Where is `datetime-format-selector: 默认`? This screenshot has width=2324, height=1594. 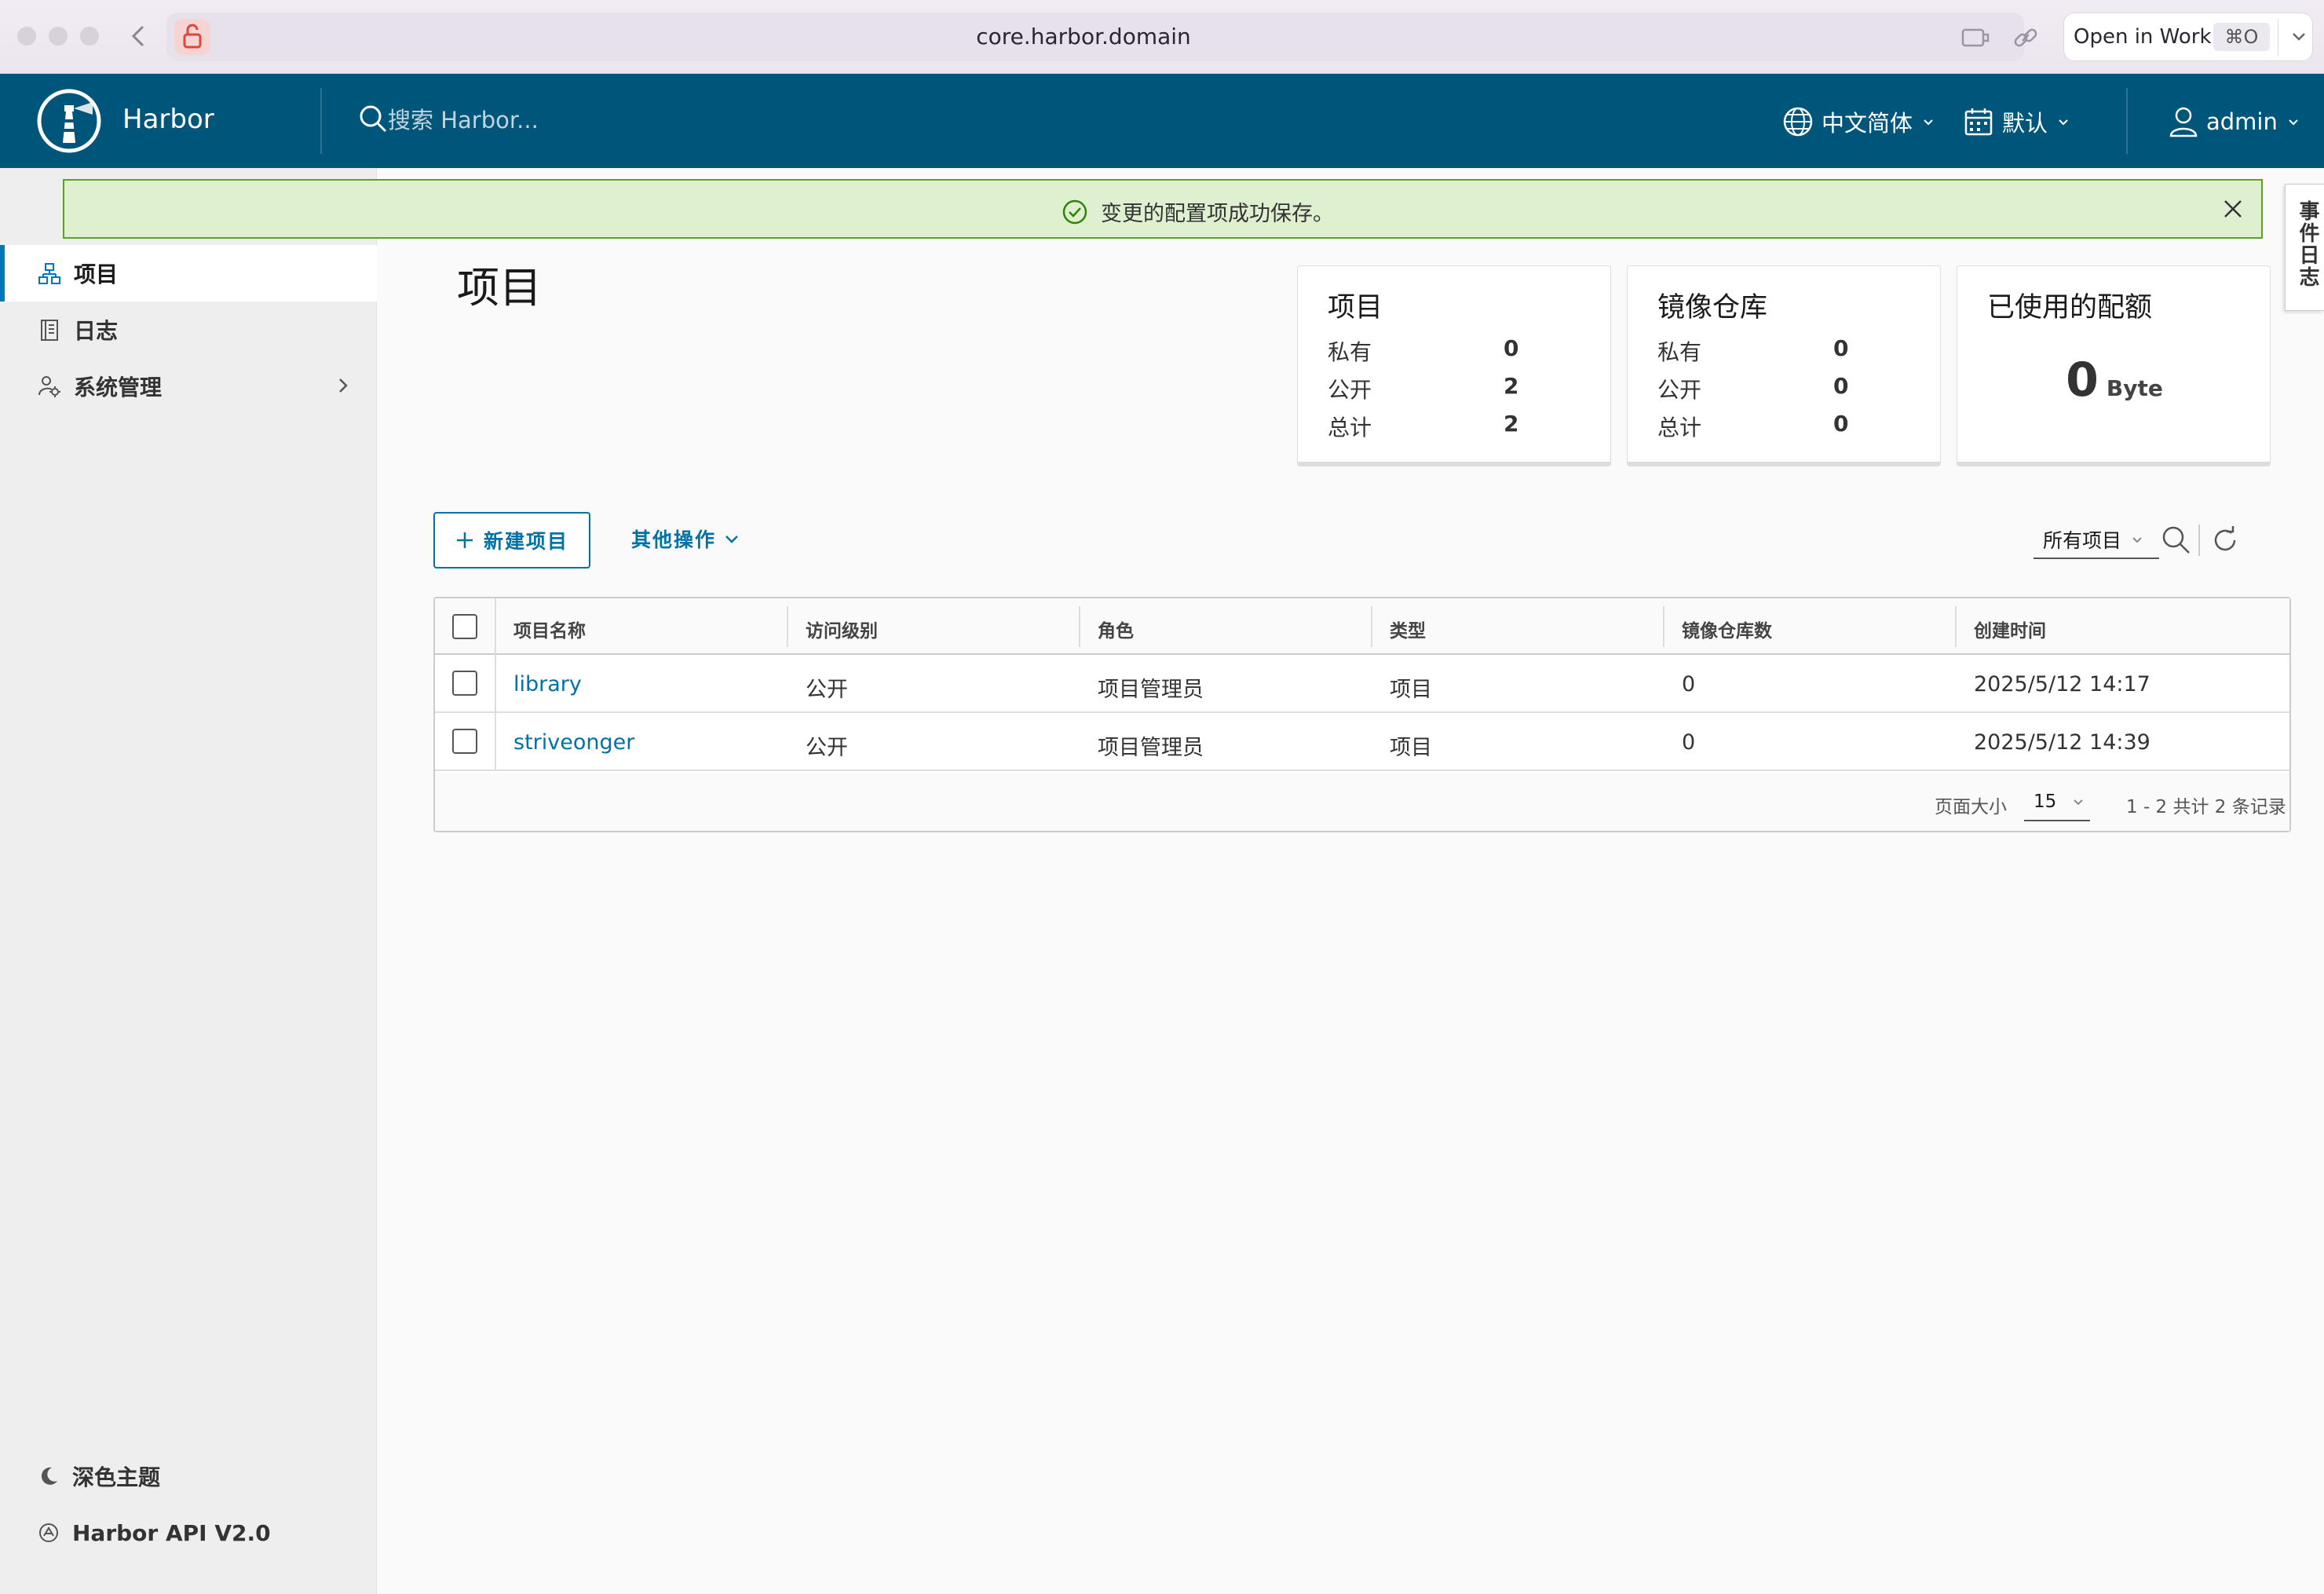 datetime-format-selector: 默认 is located at coordinates (2017, 121).